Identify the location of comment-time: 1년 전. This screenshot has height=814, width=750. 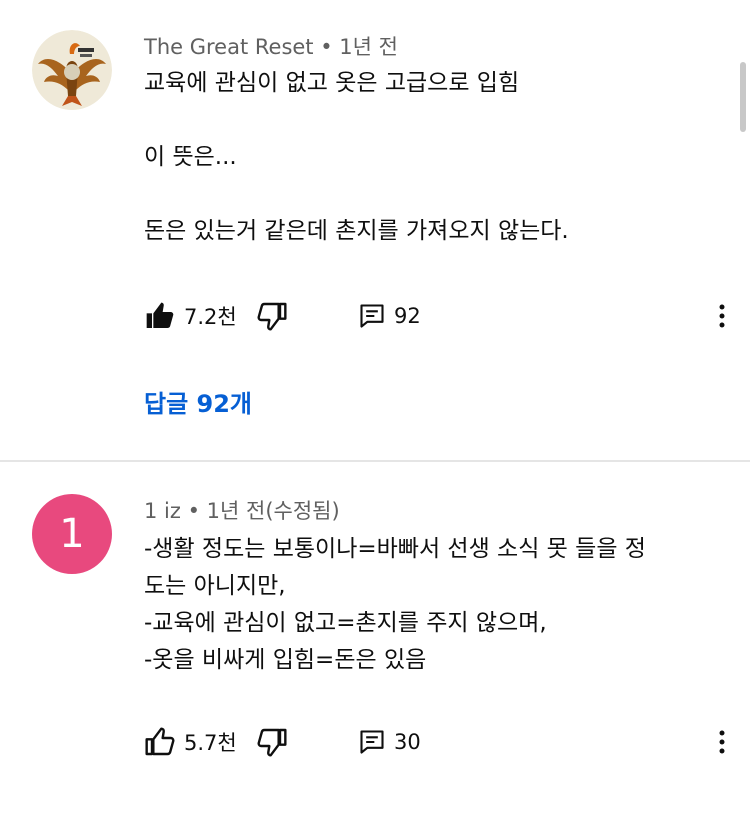
(368, 47).